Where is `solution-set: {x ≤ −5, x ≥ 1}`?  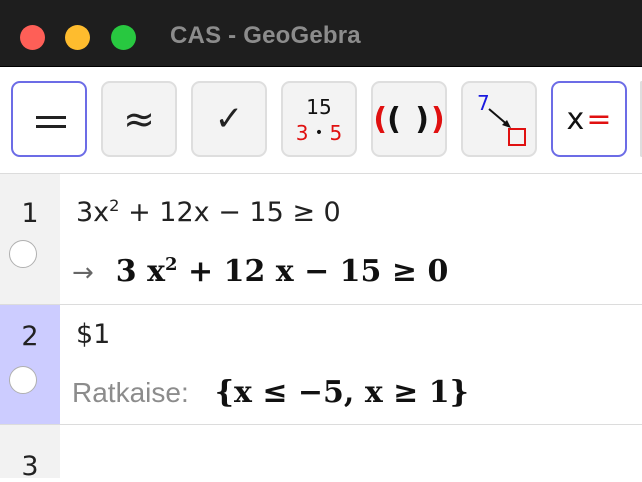
solution-set: {x ≤ −5, x ≥ 1} is located at coordinates (341, 392).